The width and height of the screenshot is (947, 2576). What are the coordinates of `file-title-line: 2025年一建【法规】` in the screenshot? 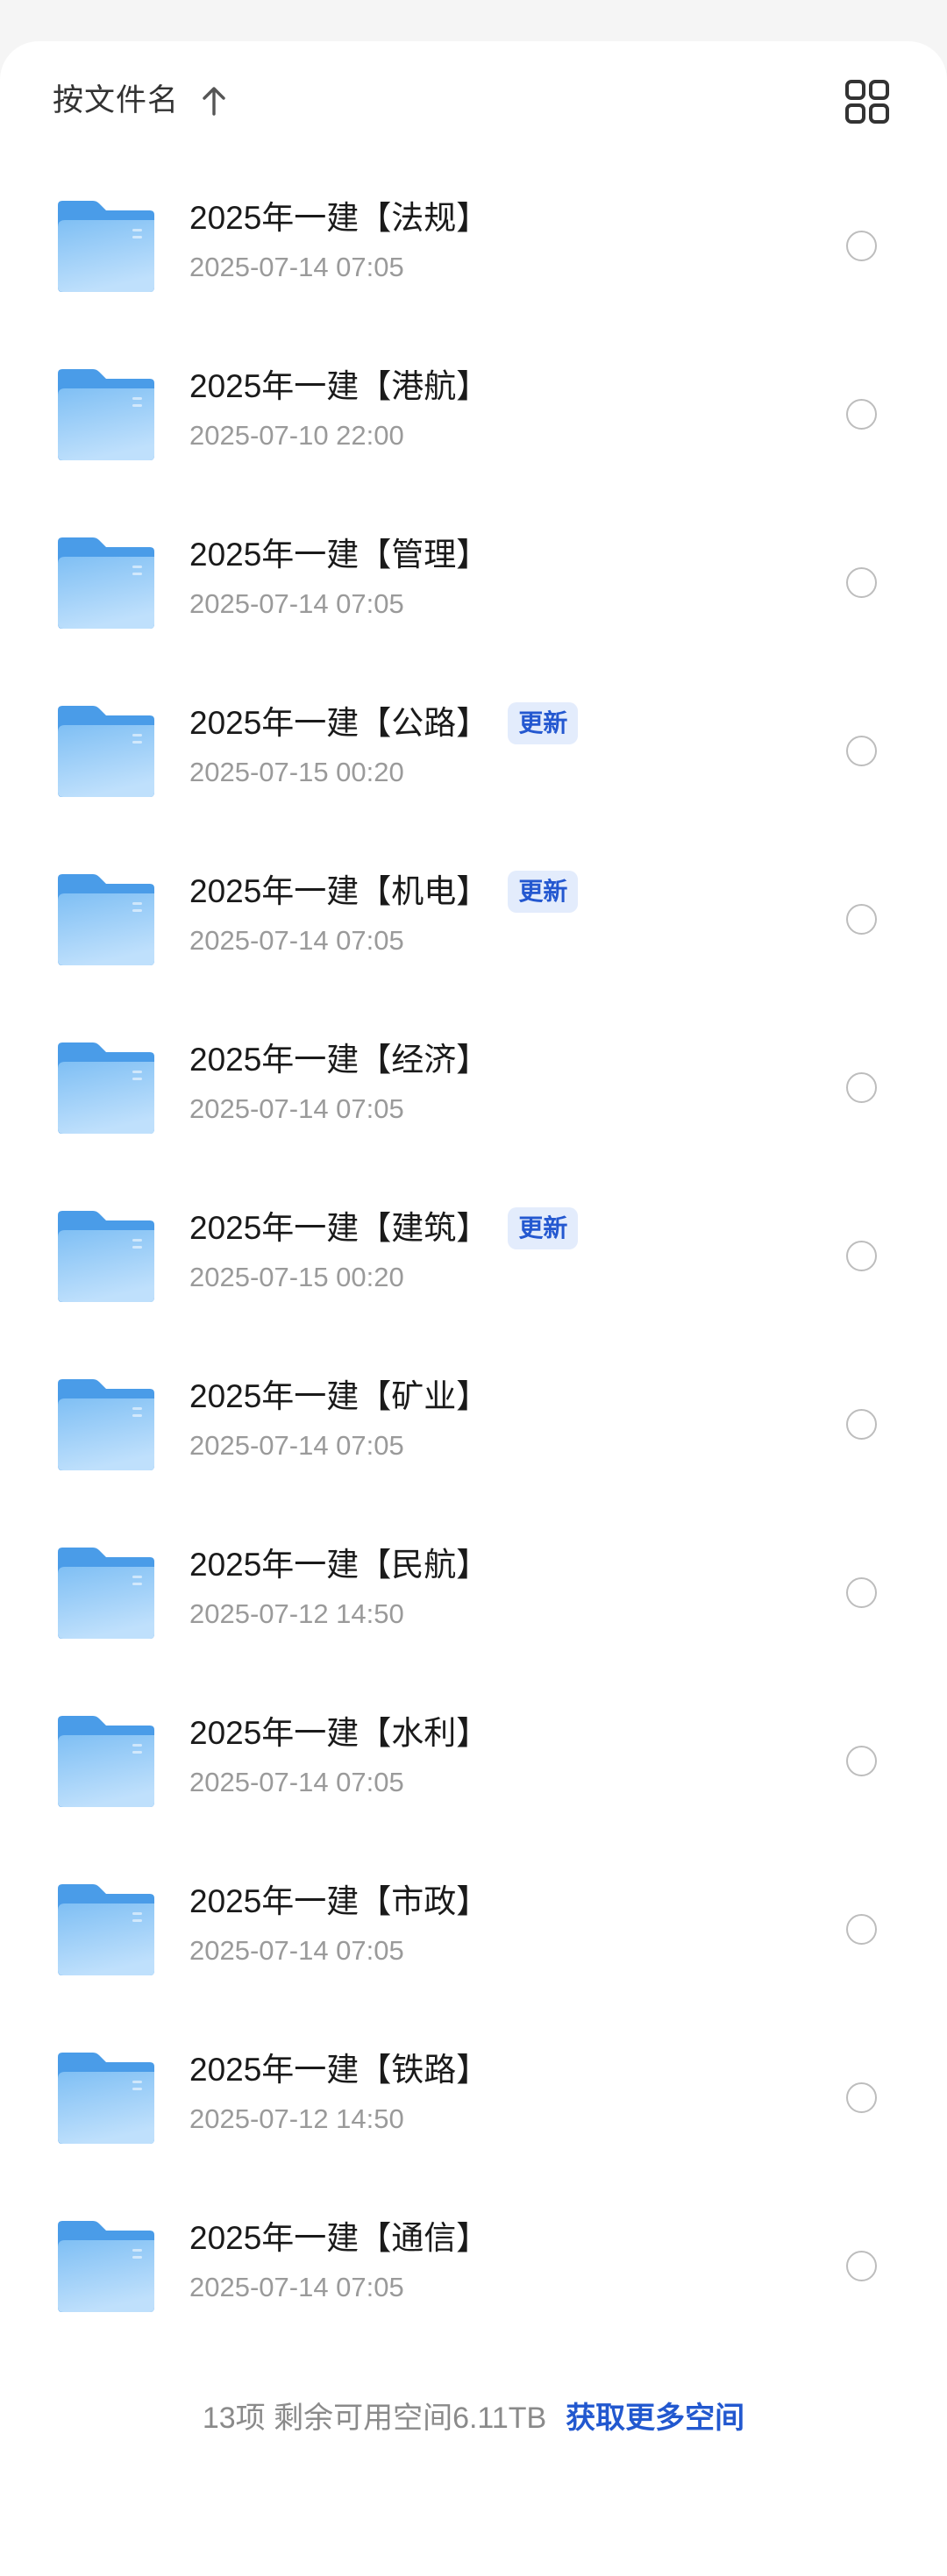 It's located at (339, 218).